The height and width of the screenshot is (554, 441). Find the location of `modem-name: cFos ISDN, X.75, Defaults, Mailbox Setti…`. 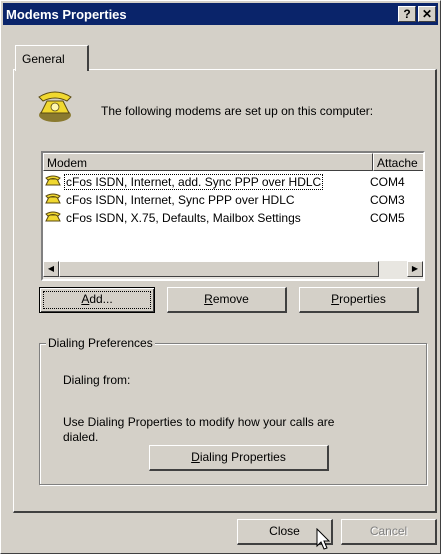

modem-name: cFos ISDN, X.75, Defaults, Mailbox Setti… is located at coordinates (183, 218).